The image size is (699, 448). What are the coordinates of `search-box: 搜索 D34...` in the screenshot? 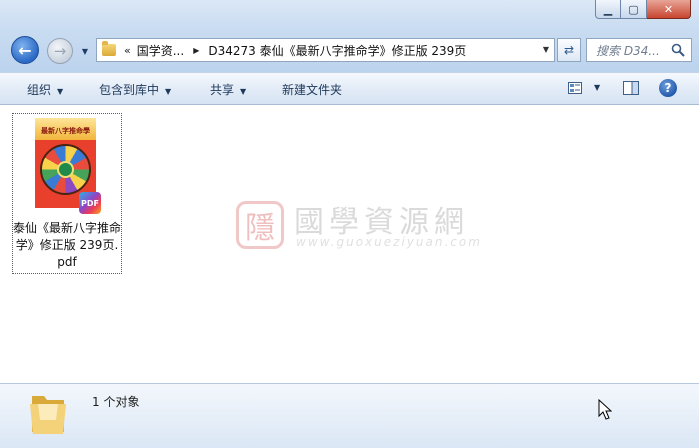 It's located at (639, 50).